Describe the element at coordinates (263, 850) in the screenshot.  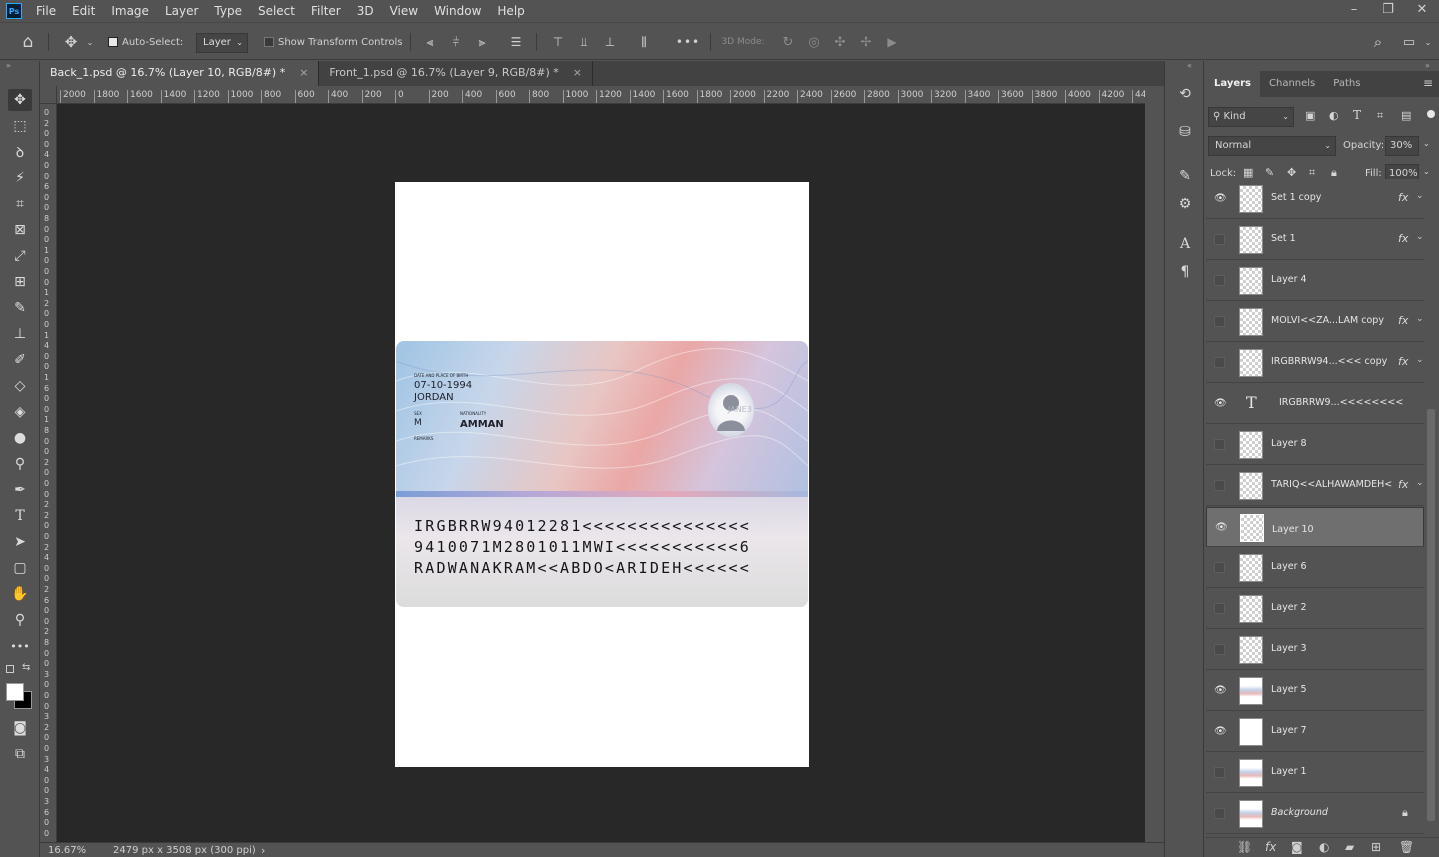
I see `status-menu-arrow: ›` at that location.